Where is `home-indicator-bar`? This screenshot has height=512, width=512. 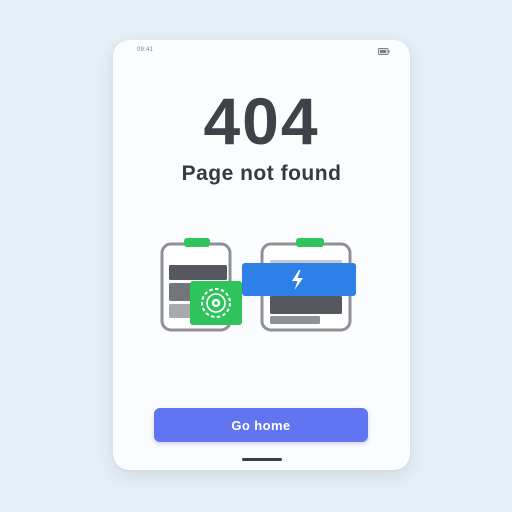 home-indicator-bar is located at coordinates (262, 459).